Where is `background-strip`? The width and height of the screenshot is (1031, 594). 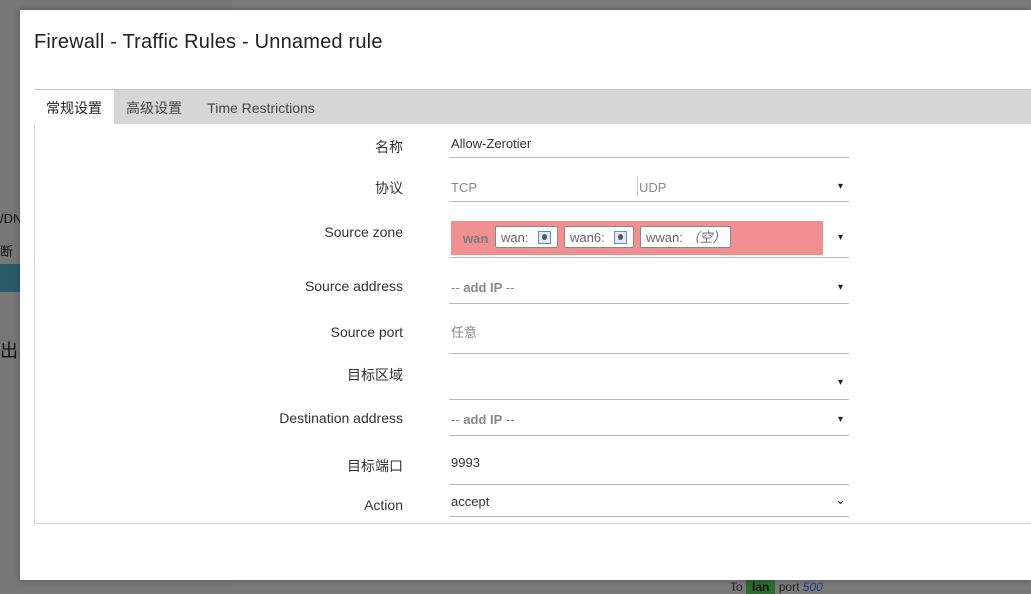 background-strip is located at coordinates (10, 278).